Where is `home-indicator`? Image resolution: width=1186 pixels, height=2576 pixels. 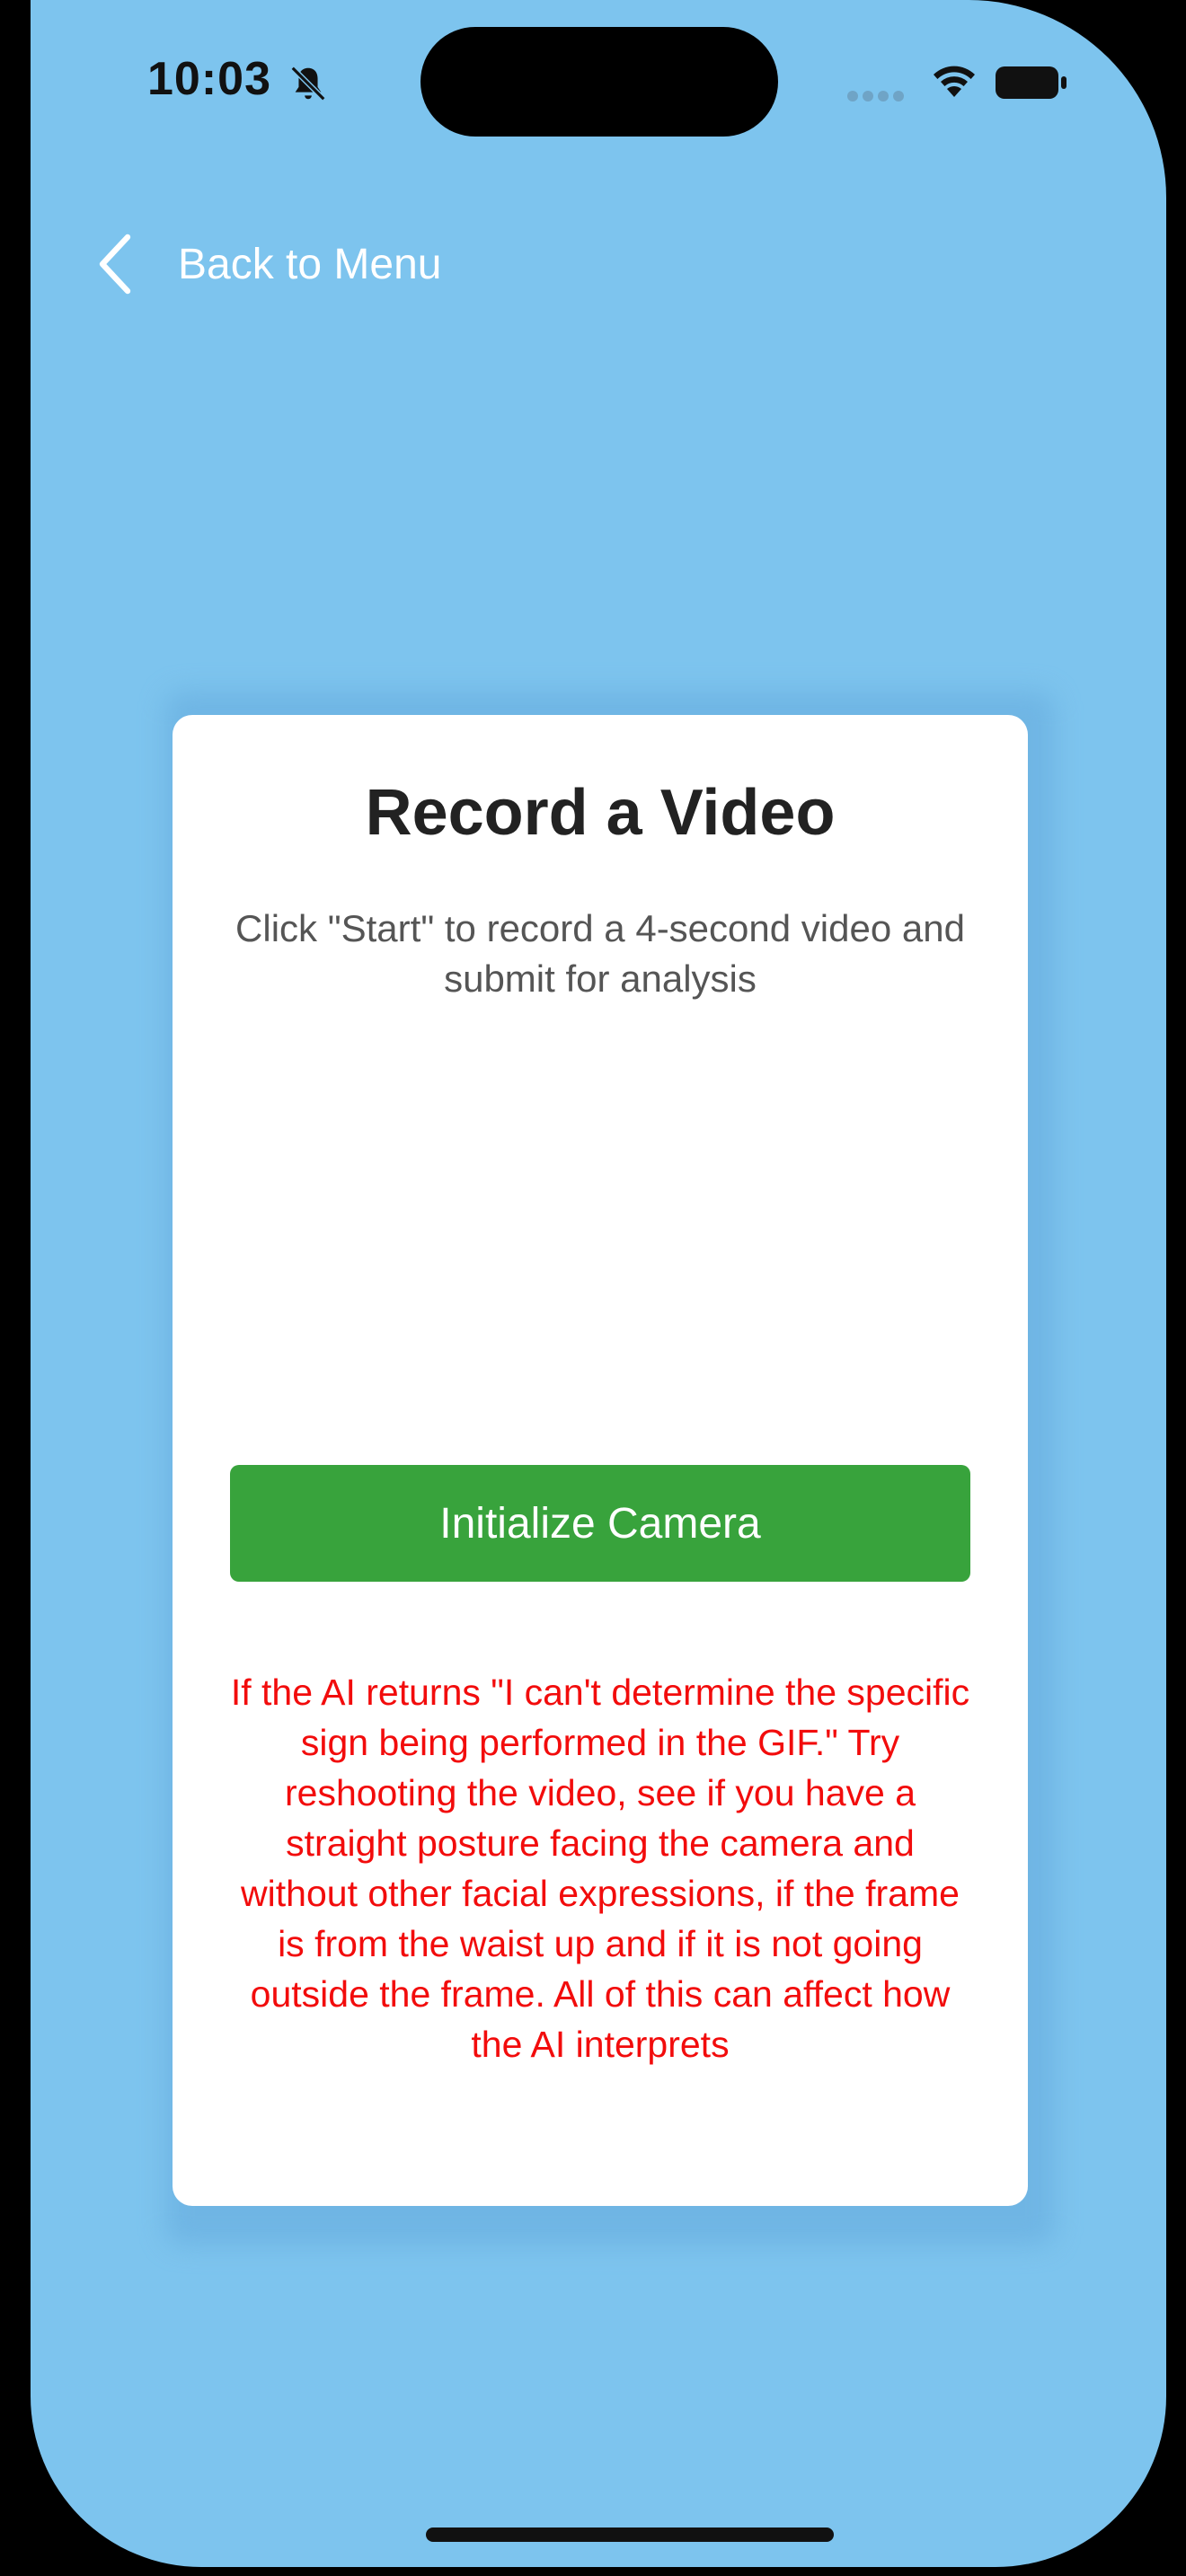
home-indicator is located at coordinates (630, 2534).